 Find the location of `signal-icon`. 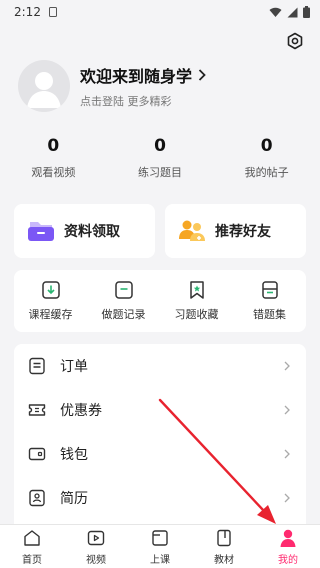

signal-icon is located at coordinates (292, 12).